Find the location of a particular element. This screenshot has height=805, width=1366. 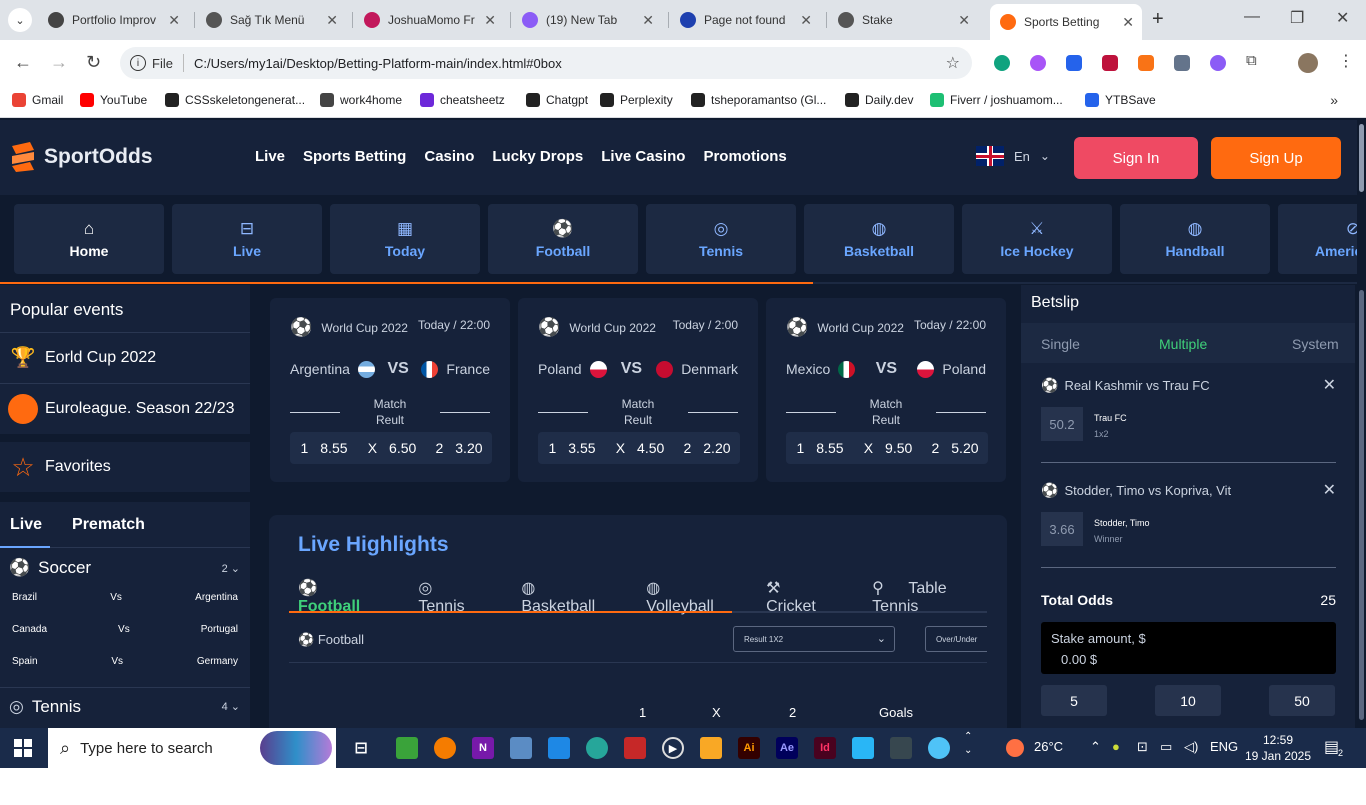

browser-tab: Stake ✕ is located at coordinates (903, 20).